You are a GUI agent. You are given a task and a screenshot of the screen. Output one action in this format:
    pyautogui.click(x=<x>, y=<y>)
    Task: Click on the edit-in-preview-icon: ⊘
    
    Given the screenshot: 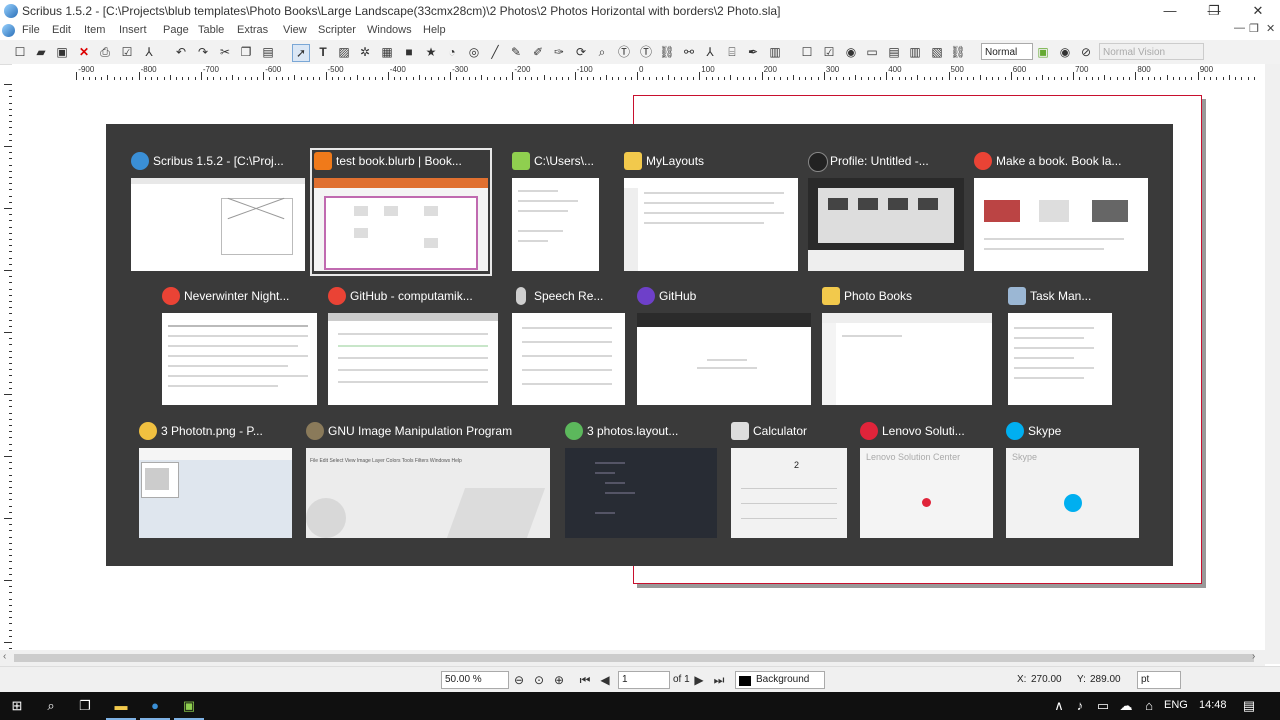 What is the action you would take?
    pyautogui.click(x=1086, y=52)
    